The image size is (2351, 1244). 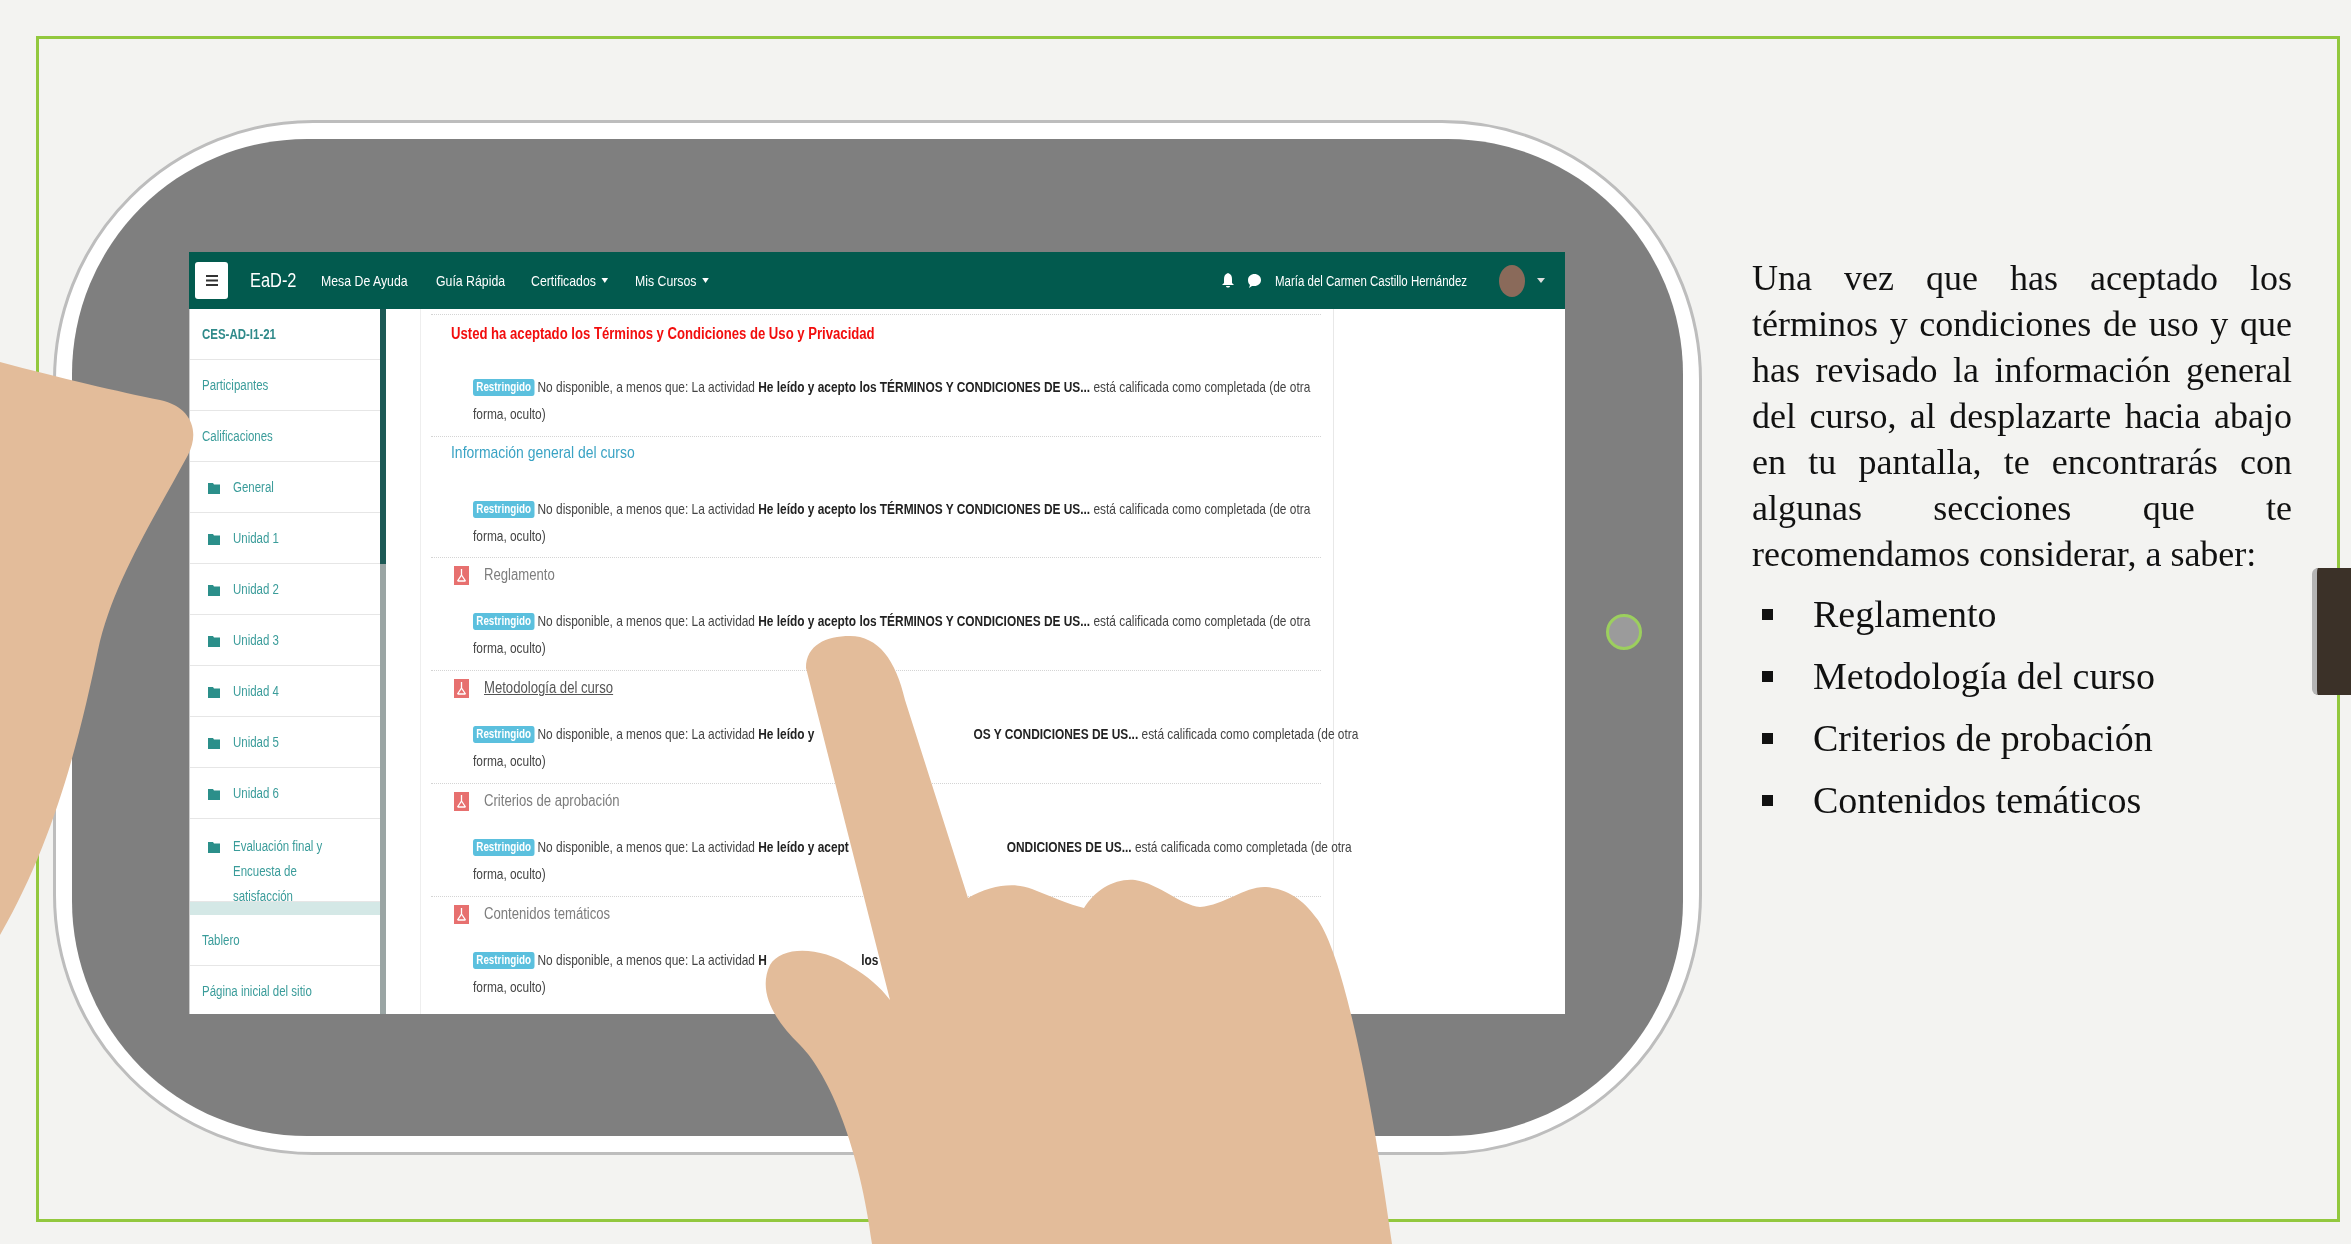 What do you see at coordinates (235, 385) in the screenshot?
I see `sidebar-link: Participantes` at bounding box center [235, 385].